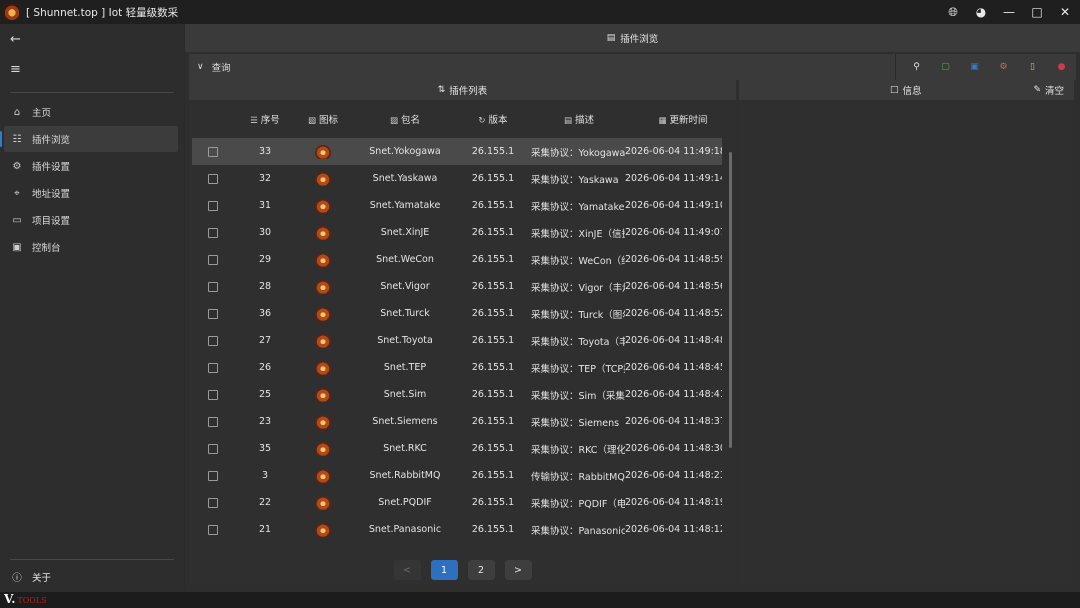 This screenshot has width=1080, height=608. Describe the element at coordinates (683, 119) in the screenshot. I see `column-header-updated: ▦ 更新时间` at that location.